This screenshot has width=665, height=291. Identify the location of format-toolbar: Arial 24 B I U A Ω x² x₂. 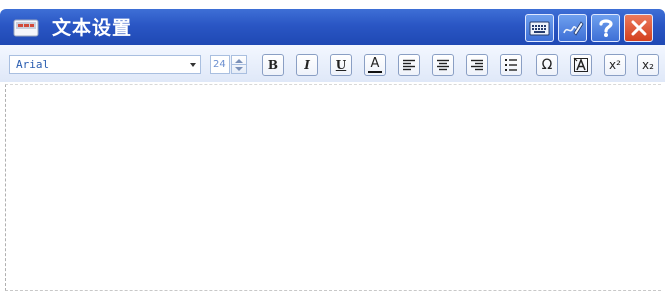
(332, 63).